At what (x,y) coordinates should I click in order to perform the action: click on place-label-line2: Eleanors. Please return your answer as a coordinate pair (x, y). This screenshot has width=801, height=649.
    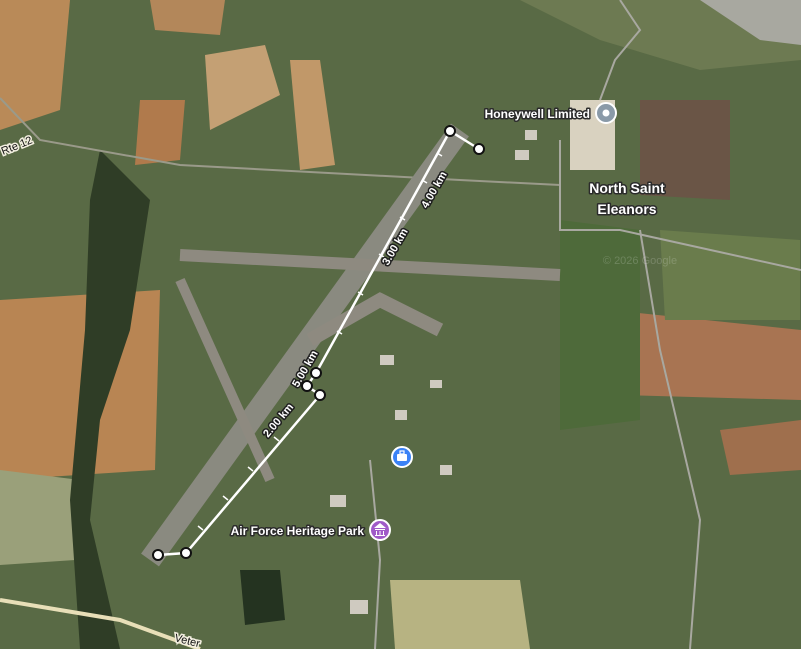
    Looking at the image, I should click on (626, 209).